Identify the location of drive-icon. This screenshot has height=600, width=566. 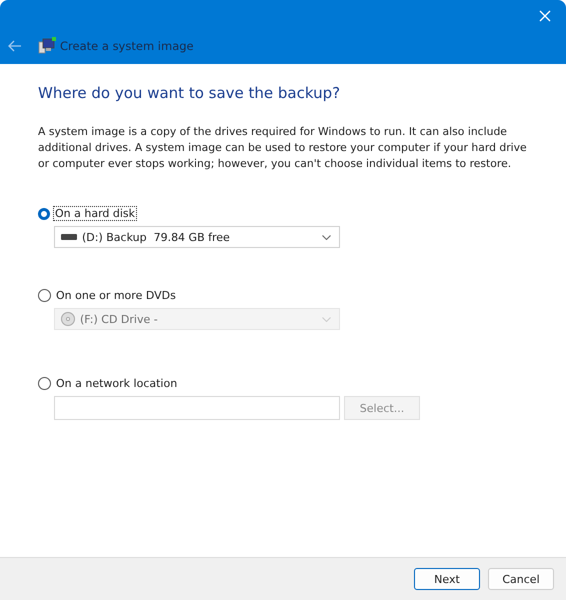
(69, 237).